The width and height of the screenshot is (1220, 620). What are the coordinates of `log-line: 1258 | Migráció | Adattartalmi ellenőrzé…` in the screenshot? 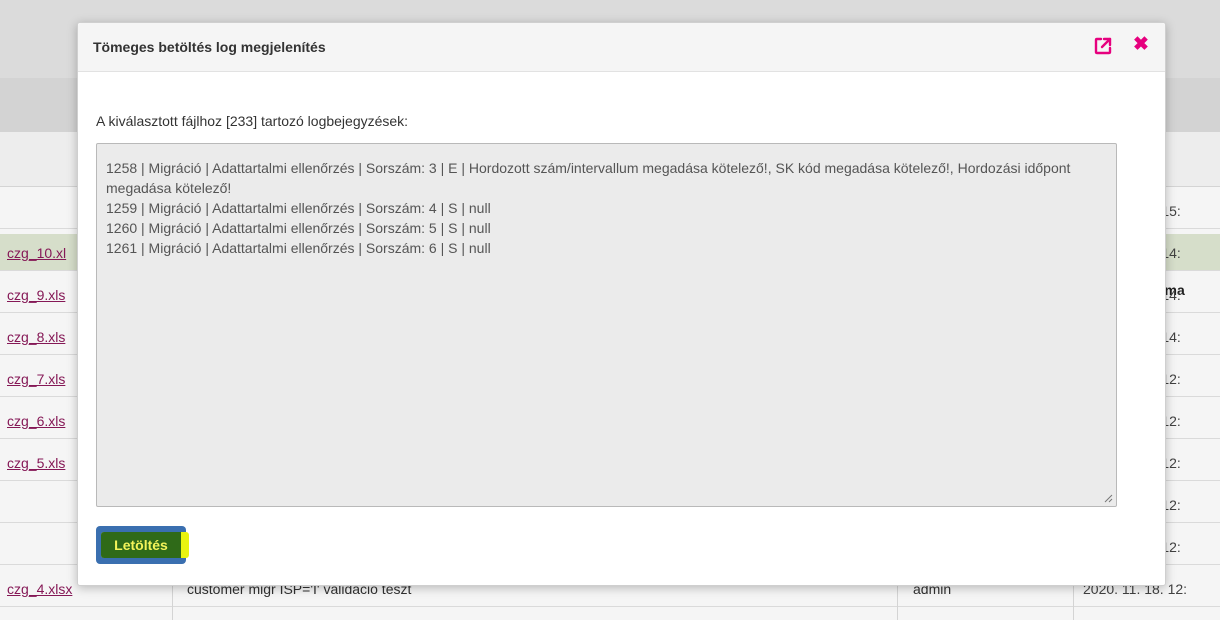 It's located at (590, 178).